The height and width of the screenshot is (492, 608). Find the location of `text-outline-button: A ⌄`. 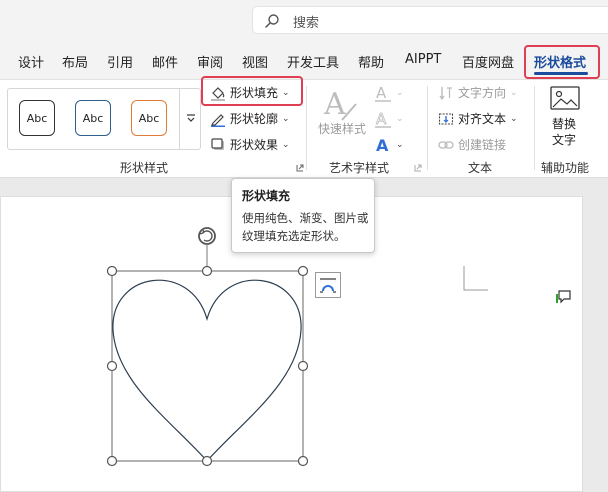

text-outline-button: A ⌄ is located at coordinates (389, 119).